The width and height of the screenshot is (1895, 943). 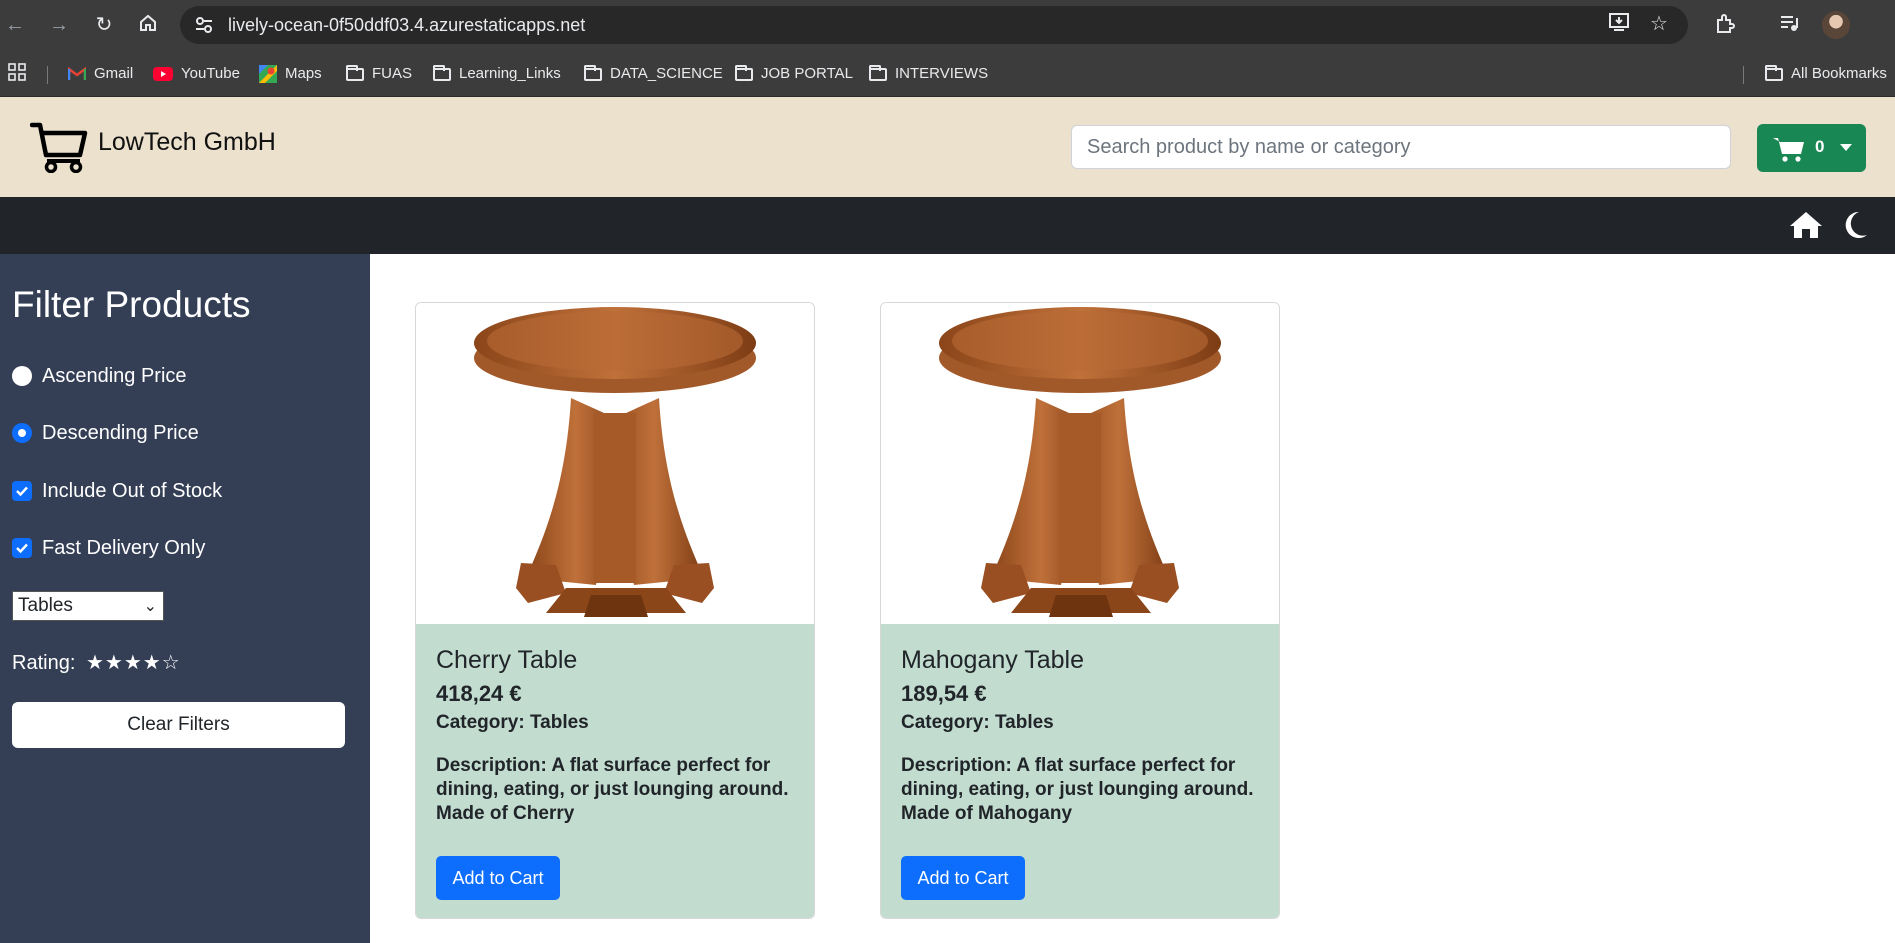 What do you see at coordinates (204, 25) in the screenshot?
I see `site-info-icon` at bounding box center [204, 25].